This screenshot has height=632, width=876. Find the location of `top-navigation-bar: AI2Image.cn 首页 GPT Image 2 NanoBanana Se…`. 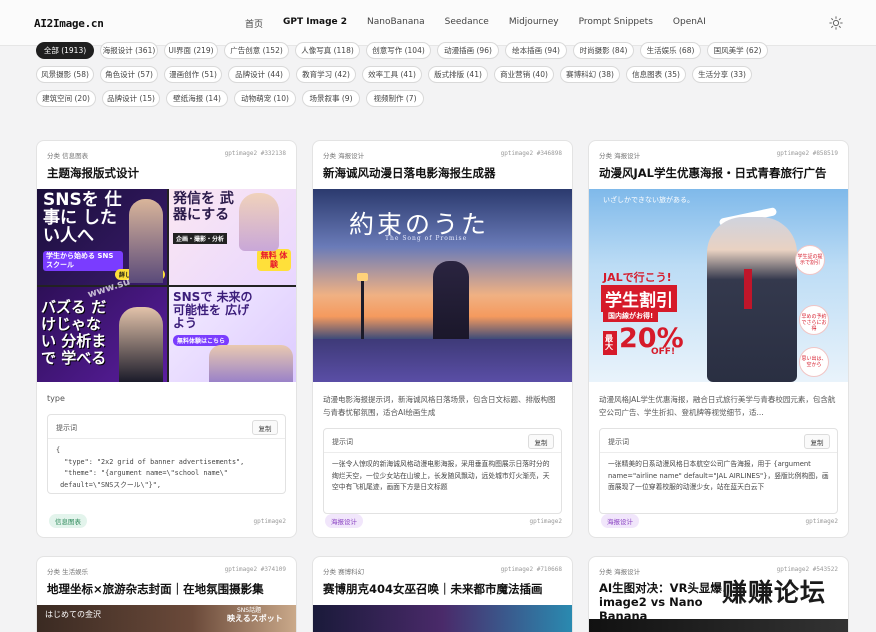

top-navigation-bar: AI2Image.cn 首页 GPT Image 2 NanoBanana Se… is located at coordinates (438, 23).